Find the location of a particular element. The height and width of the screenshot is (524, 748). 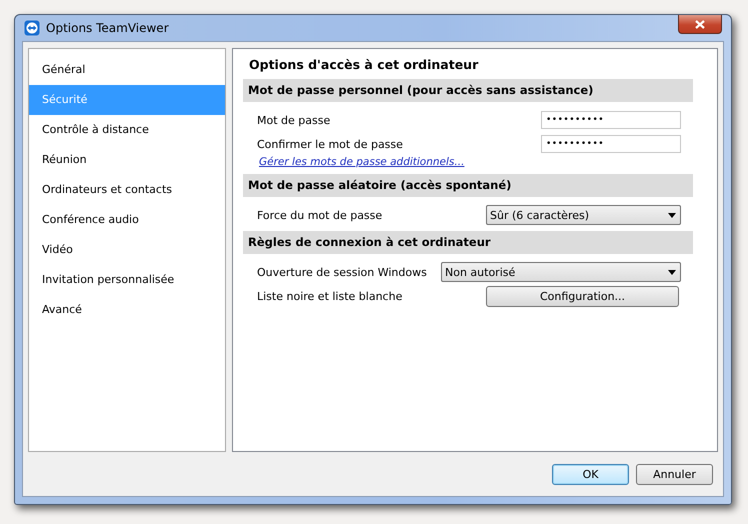

field-label: Confirmer le mot de passe is located at coordinates (330, 144).